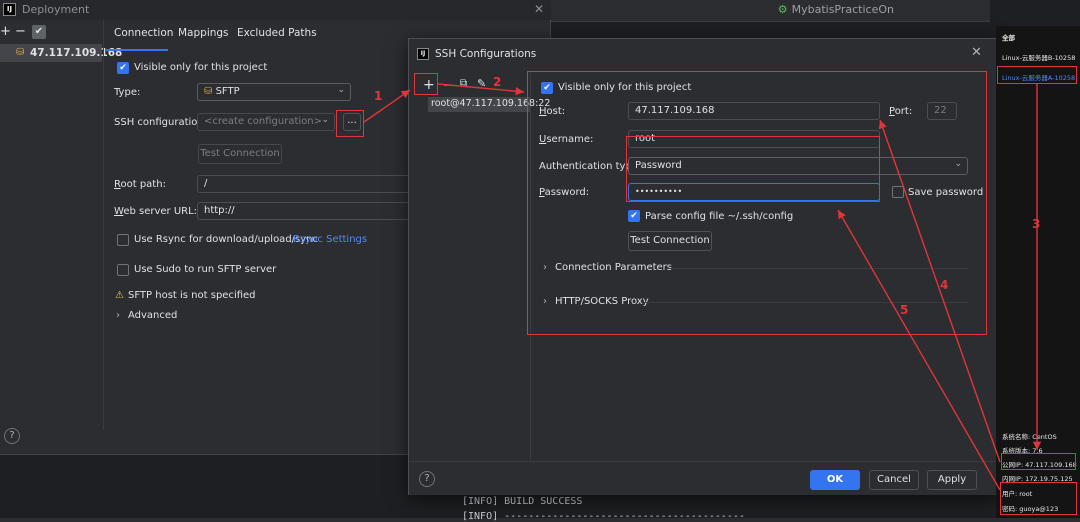 This screenshot has height=522, width=1080. I want to click on sudo-checkbox, so click(123, 270).